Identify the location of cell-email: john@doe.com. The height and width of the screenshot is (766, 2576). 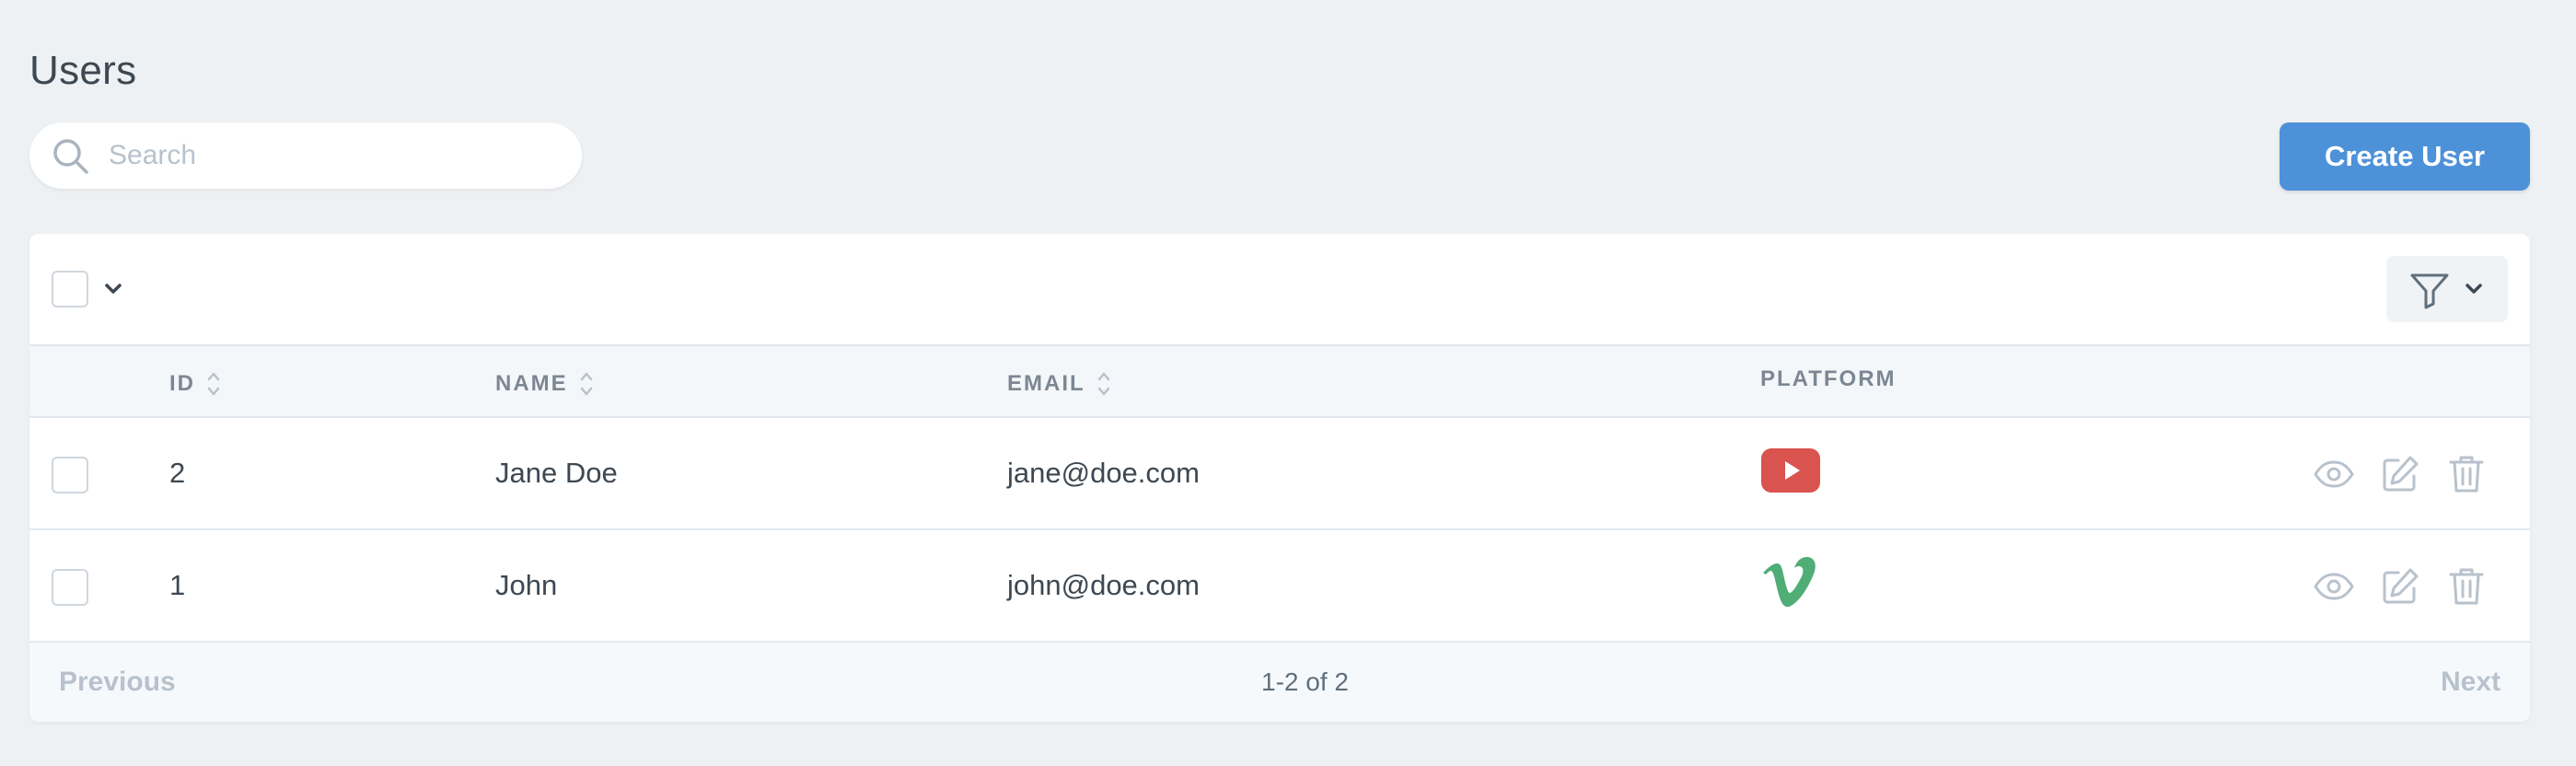
(1103, 585).